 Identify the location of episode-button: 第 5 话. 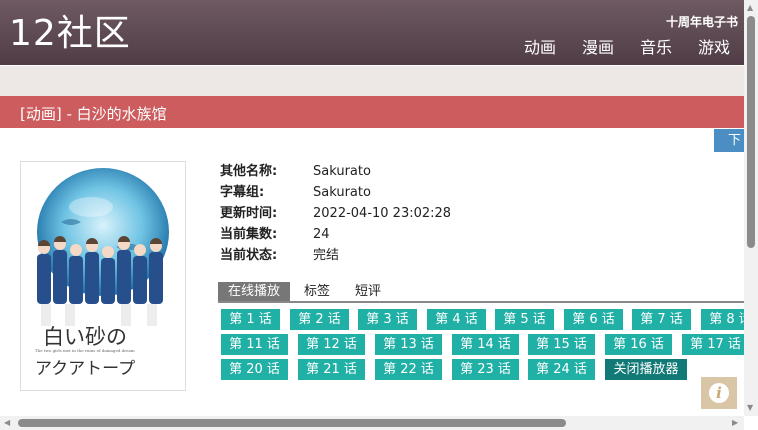
(524, 319).